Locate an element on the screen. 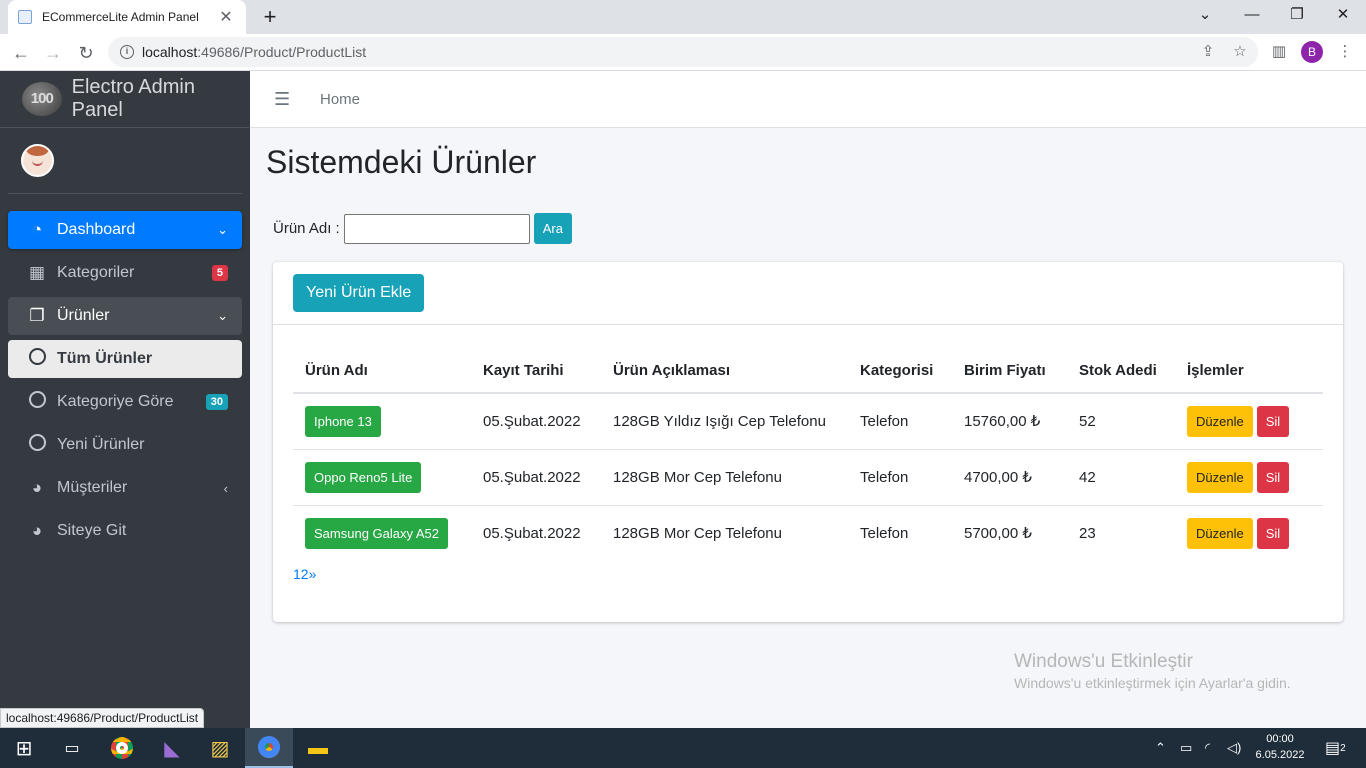 The width and height of the screenshot is (1366, 768). chrome-app-icon is located at coordinates (122, 748).